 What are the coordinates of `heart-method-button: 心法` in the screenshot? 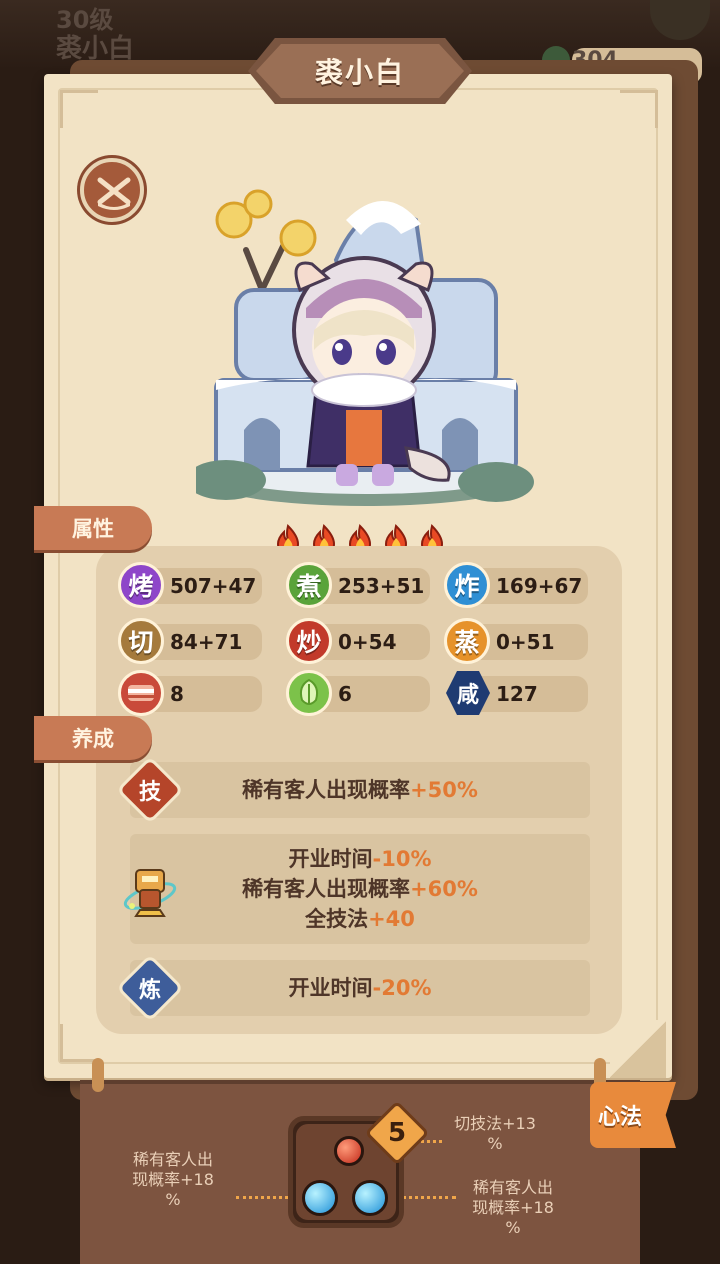 It's located at (633, 1115).